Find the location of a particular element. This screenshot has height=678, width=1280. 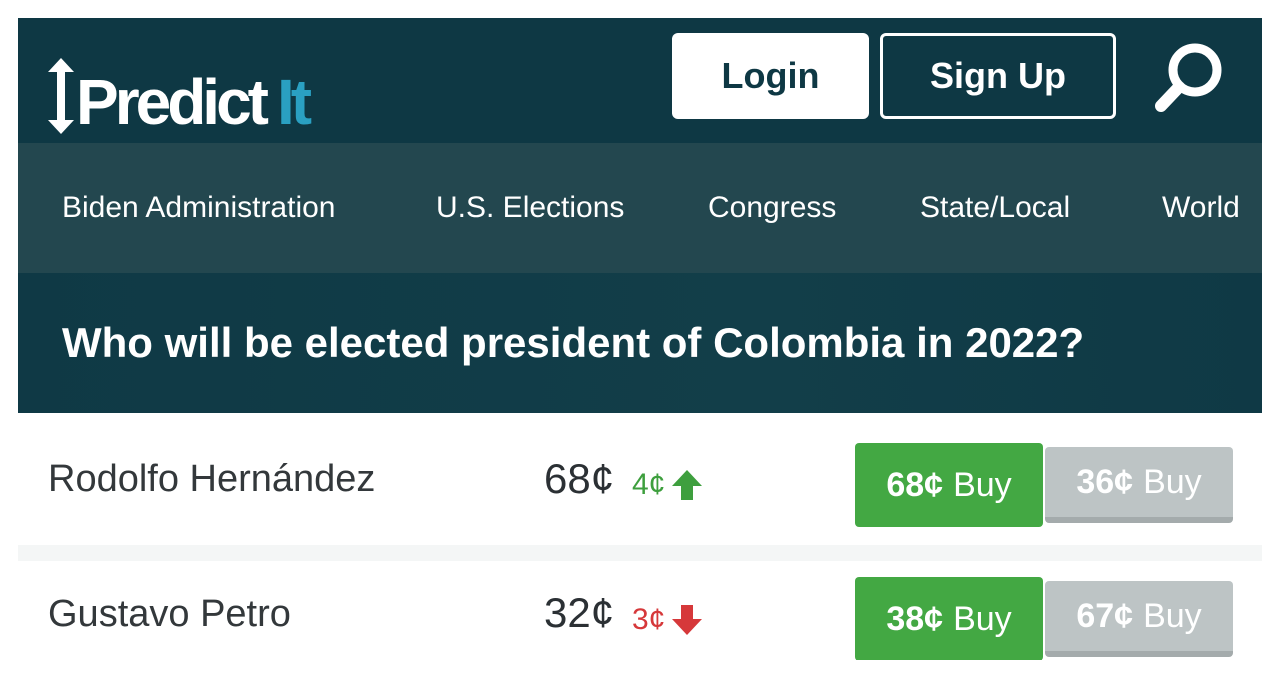

search-button is located at coordinates (1189, 78).